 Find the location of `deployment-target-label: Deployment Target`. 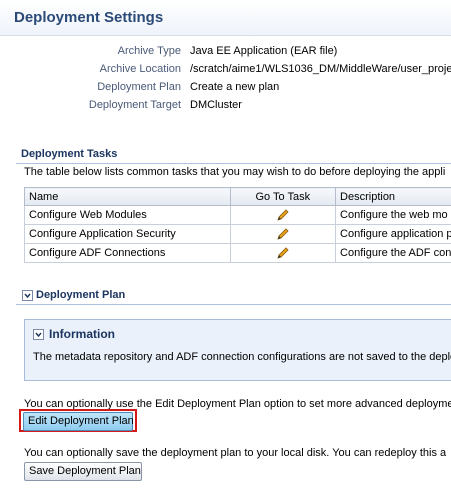

deployment-target-label: Deployment Target is located at coordinates (134, 105).